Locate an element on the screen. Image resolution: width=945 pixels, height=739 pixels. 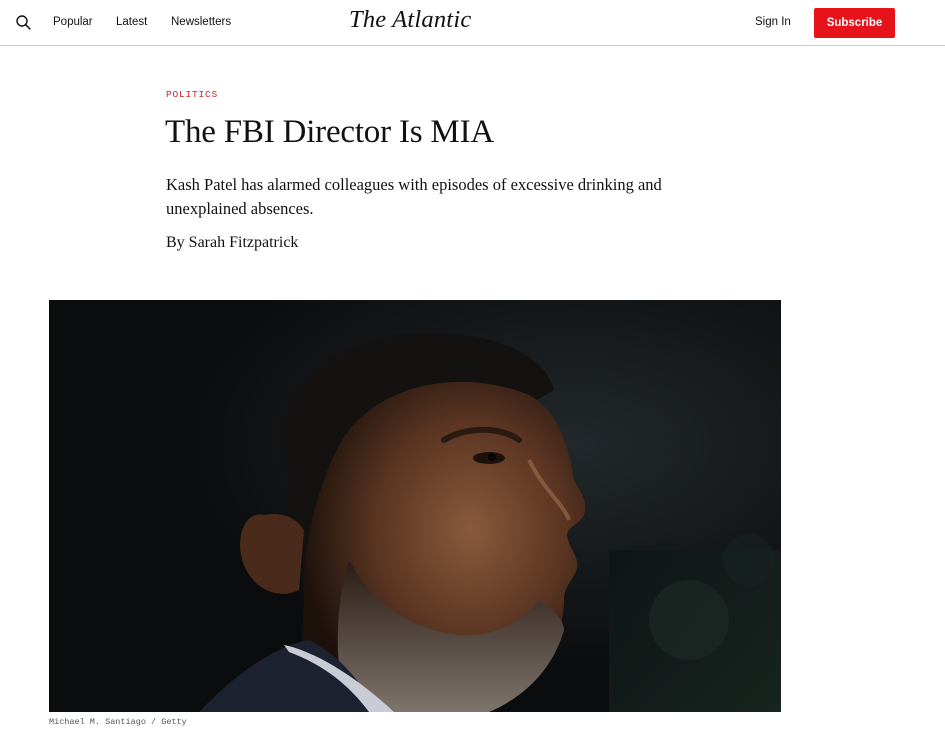
section-label: POLITICS is located at coordinates (192, 94).